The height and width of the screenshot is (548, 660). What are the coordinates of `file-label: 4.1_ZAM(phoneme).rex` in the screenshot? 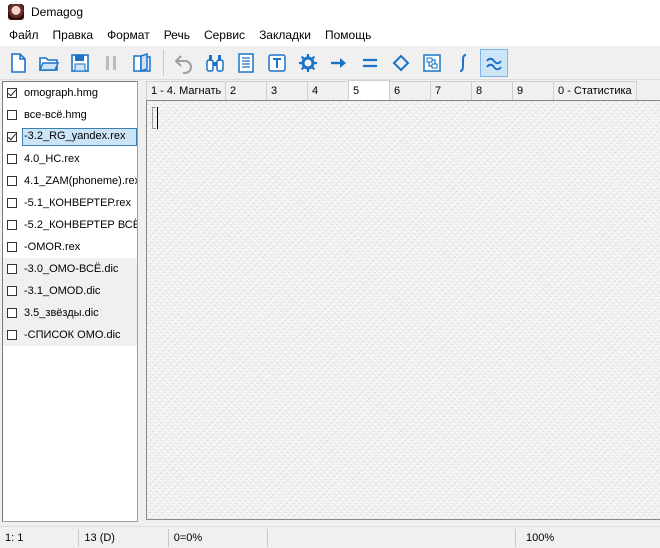 It's located at (79, 181).